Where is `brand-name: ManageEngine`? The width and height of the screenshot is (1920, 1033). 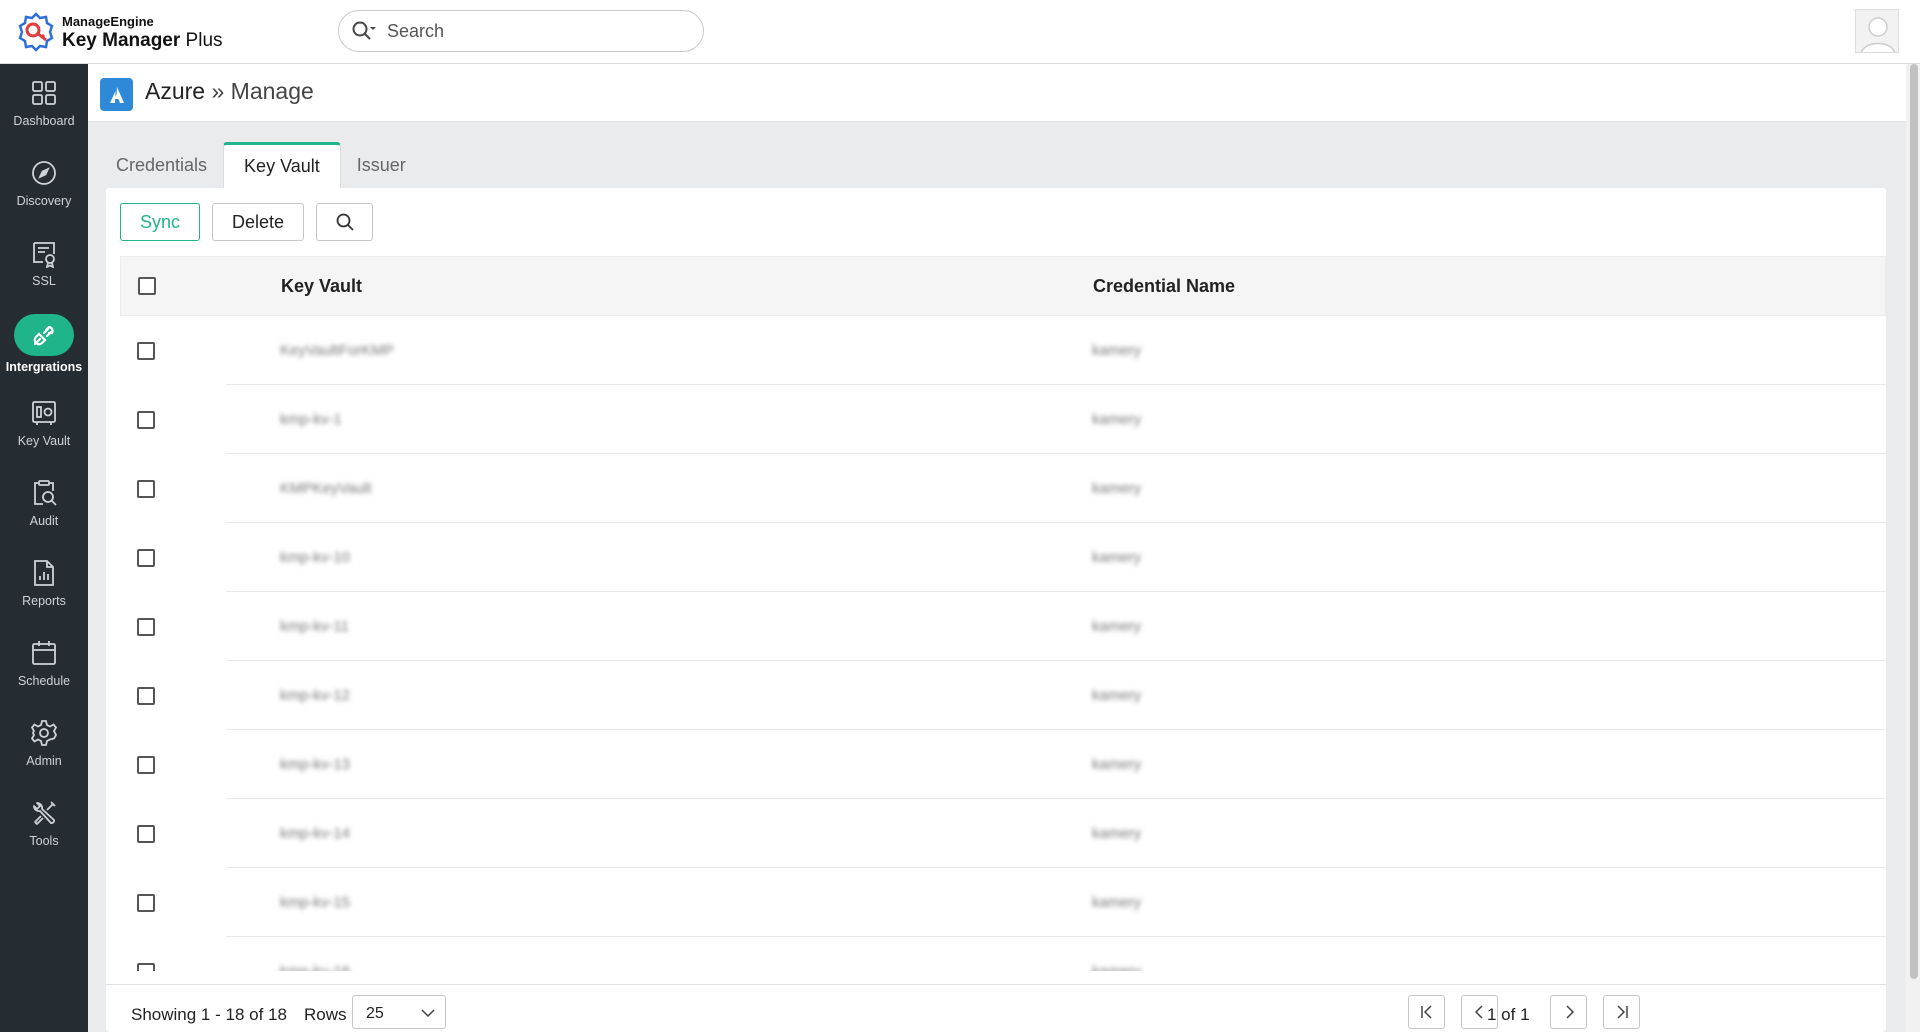 brand-name: ManageEngine is located at coordinates (108, 21).